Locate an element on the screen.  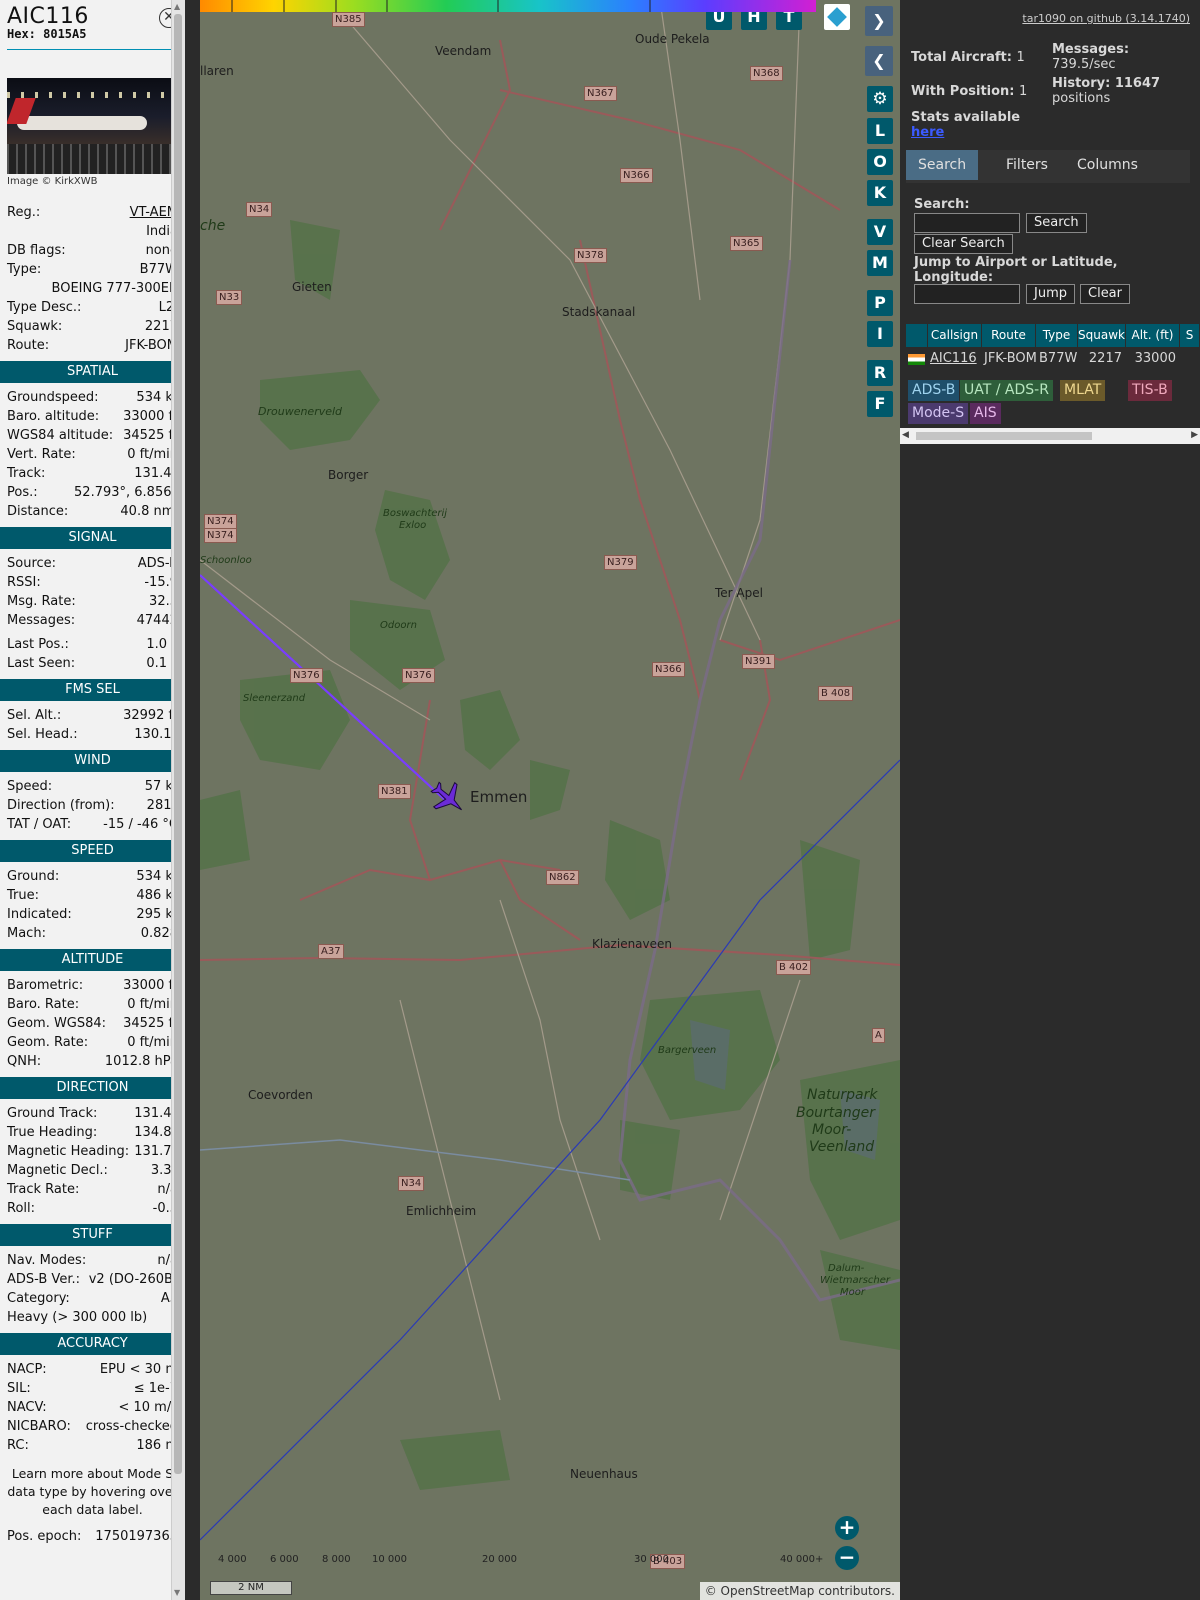
info-label: QNH: is located at coordinates (24, 1061).